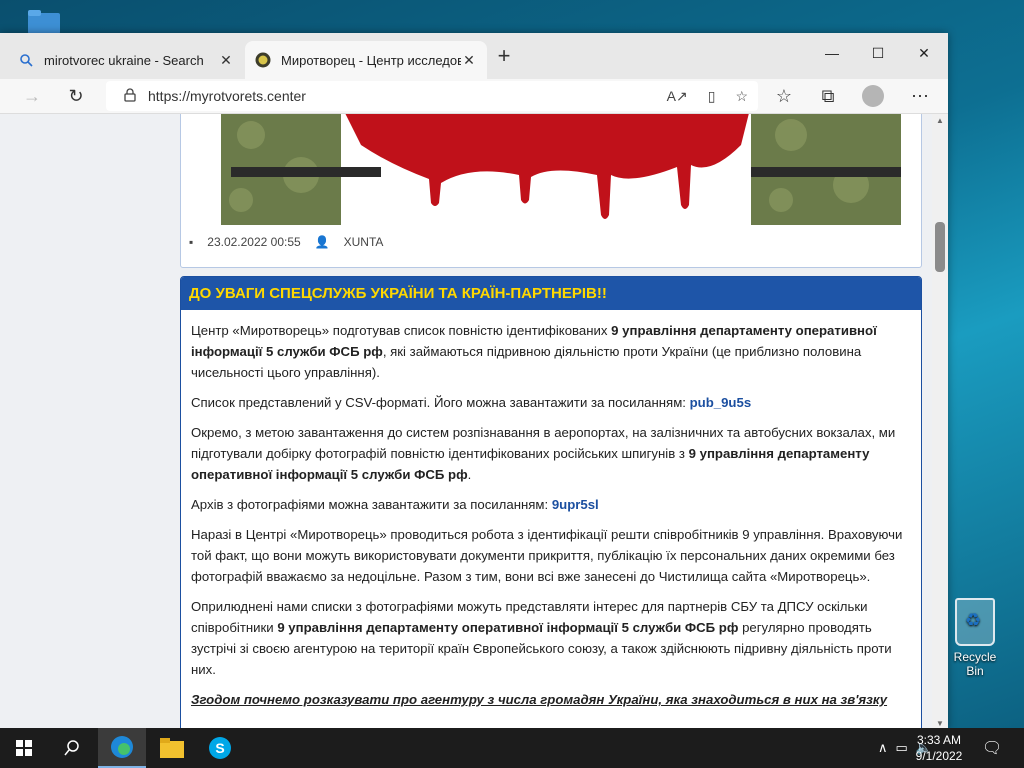 This screenshot has height=768, width=1024. What do you see at coordinates (784, 96) in the screenshot?
I see `favorites-icon: ☆` at bounding box center [784, 96].